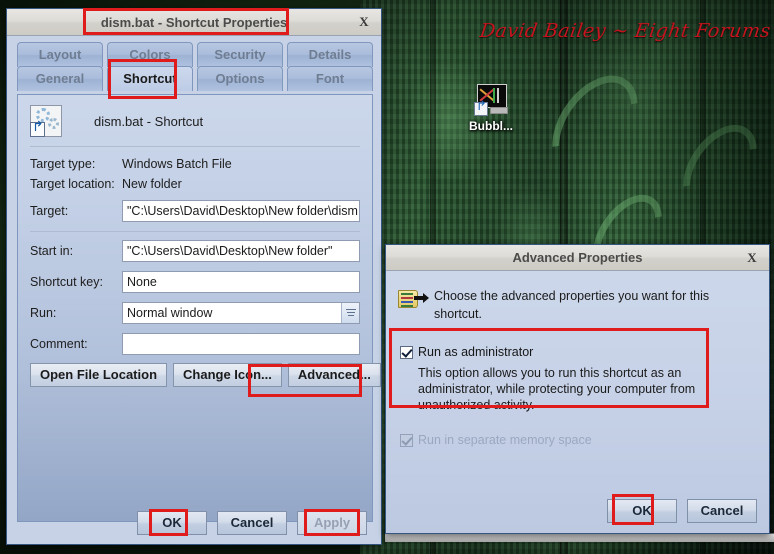 The height and width of the screenshot is (554, 774). What do you see at coordinates (682, 511) in the screenshot?
I see `advanced-footer: OK Cancel` at bounding box center [682, 511].